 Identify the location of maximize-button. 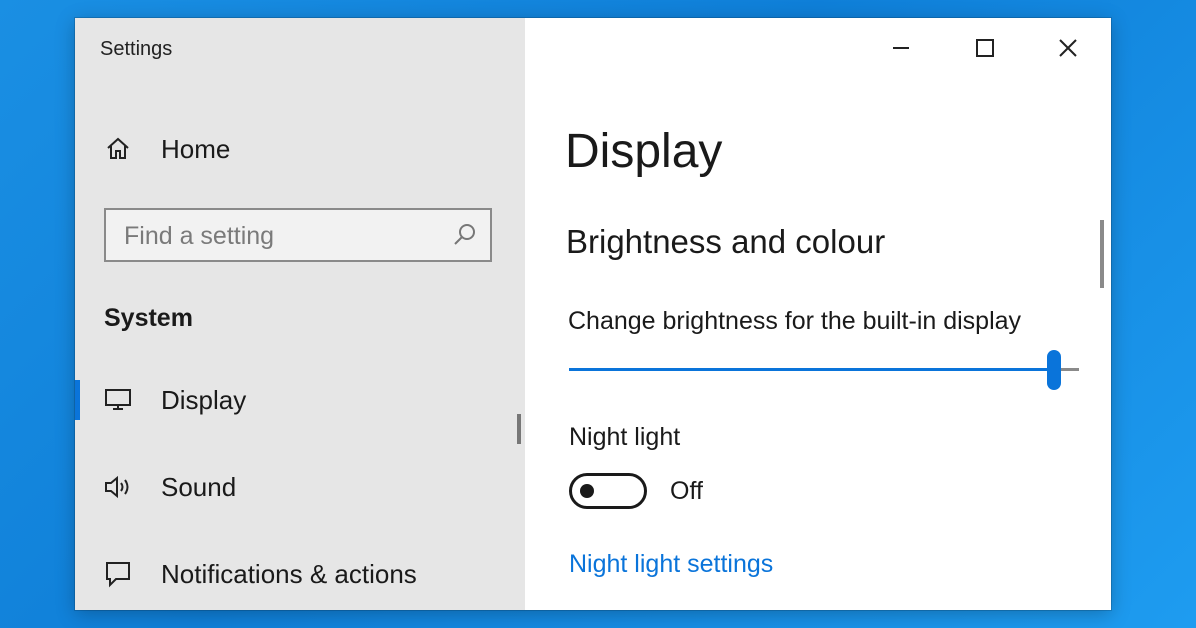
(985, 48).